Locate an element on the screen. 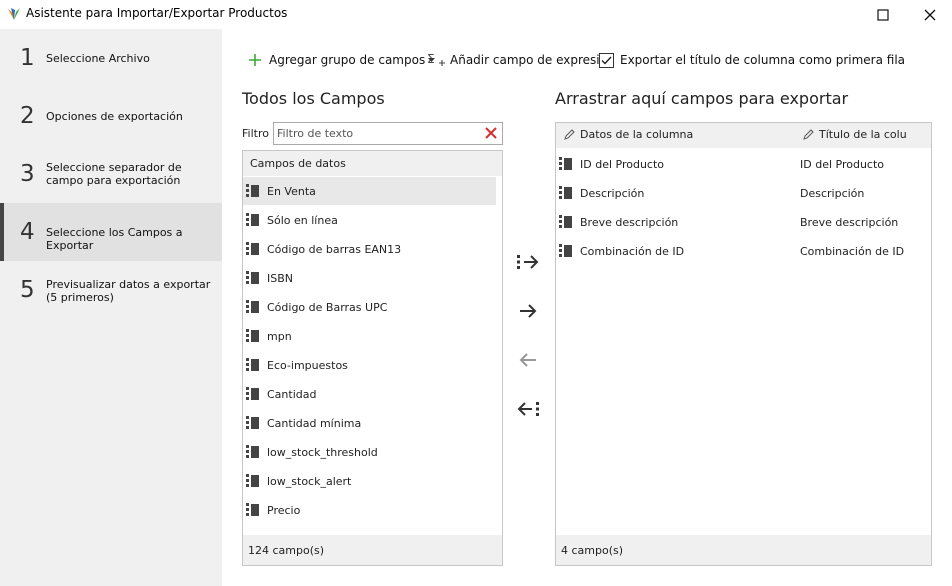 This screenshot has height=586, width=952. close-icon is located at coordinates (929, 14).